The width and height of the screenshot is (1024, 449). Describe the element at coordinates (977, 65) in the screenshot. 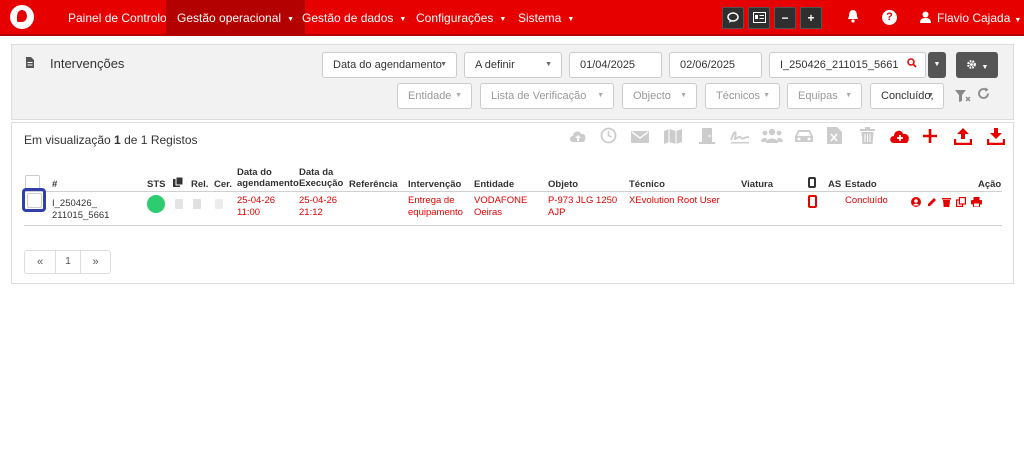

I see `settings-button: ▼` at that location.